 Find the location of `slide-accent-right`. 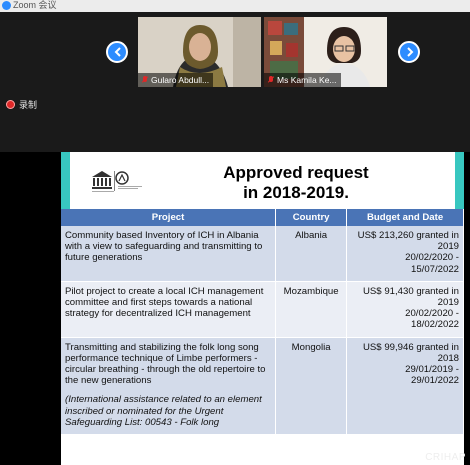

slide-accent-right is located at coordinates (459, 181).